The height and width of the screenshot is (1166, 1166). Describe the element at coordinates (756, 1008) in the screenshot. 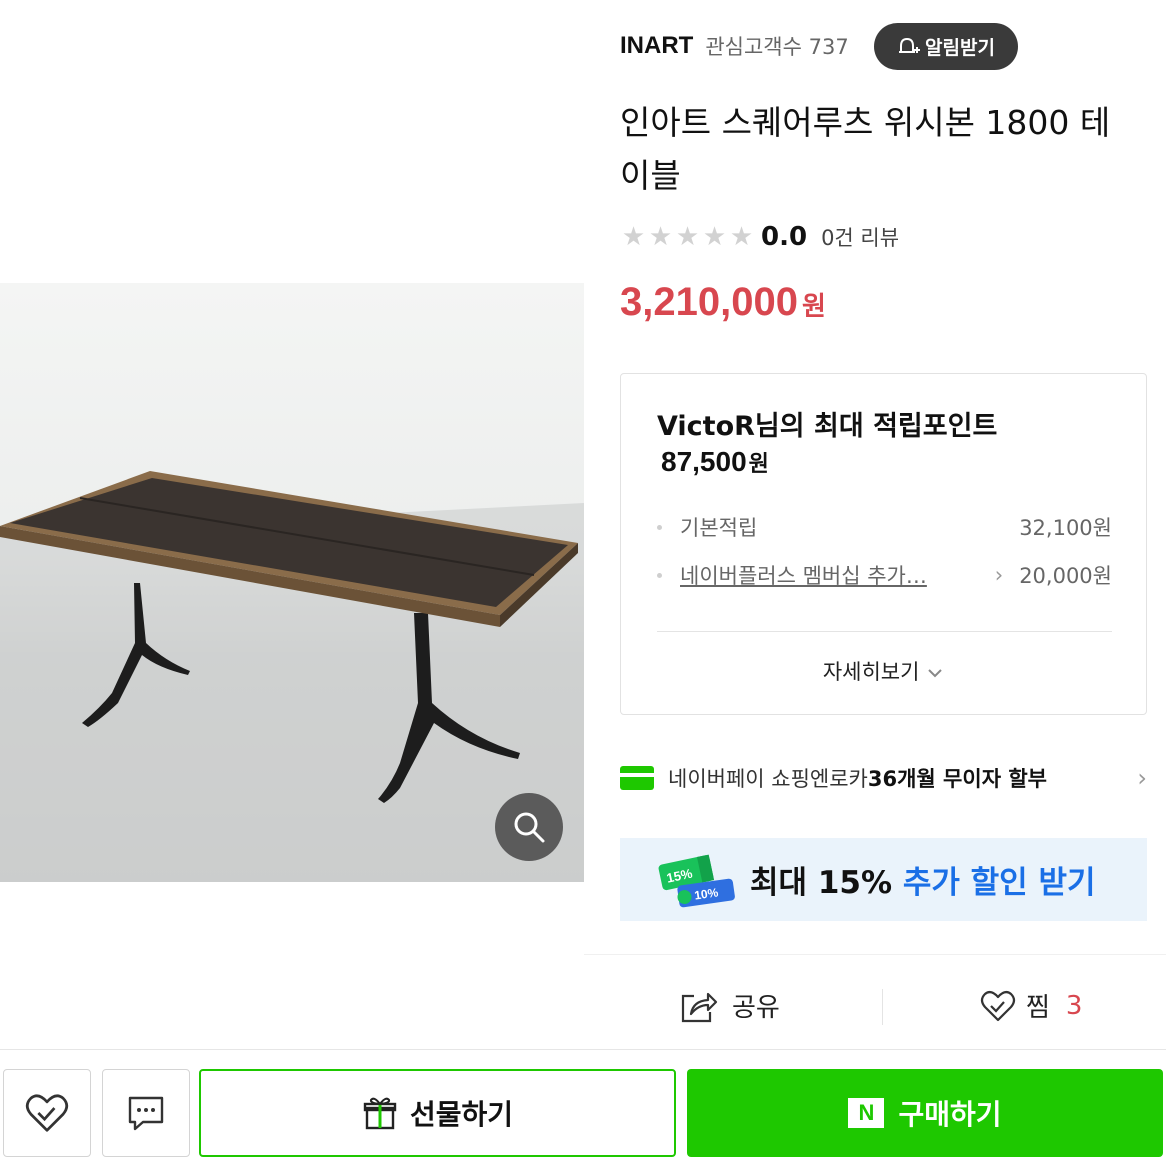

I see `share-label: 공유` at that location.